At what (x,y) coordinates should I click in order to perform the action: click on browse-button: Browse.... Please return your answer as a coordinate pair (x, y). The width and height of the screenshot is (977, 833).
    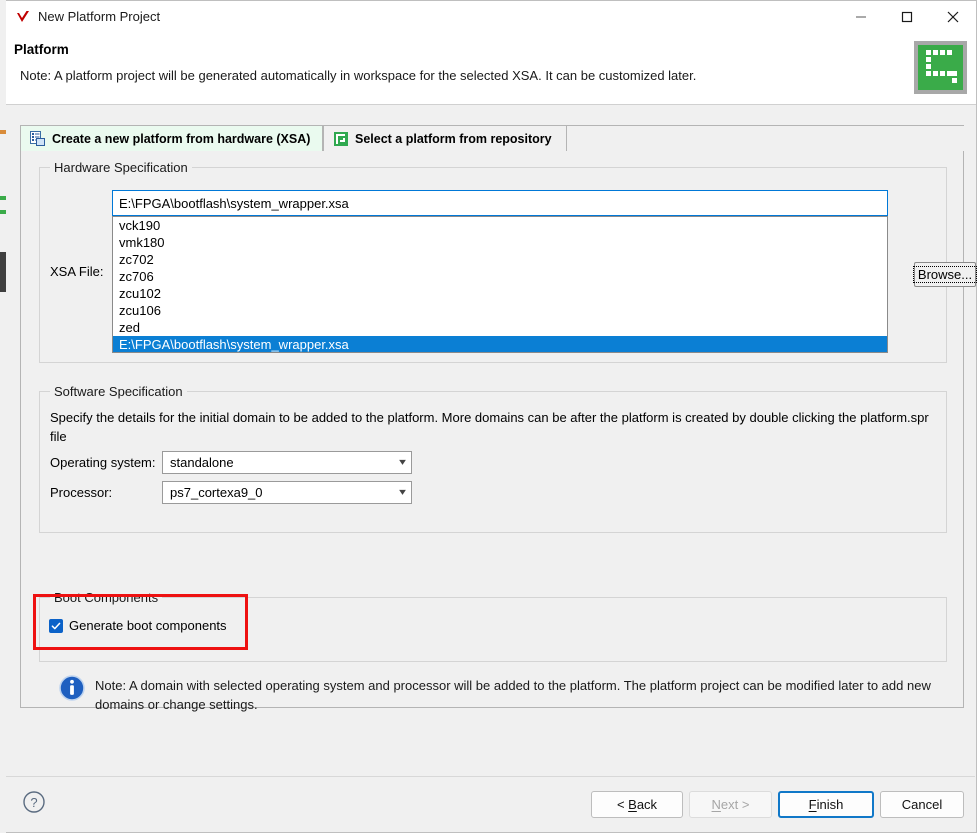
    Looking at the image, I should click on (944, 274).